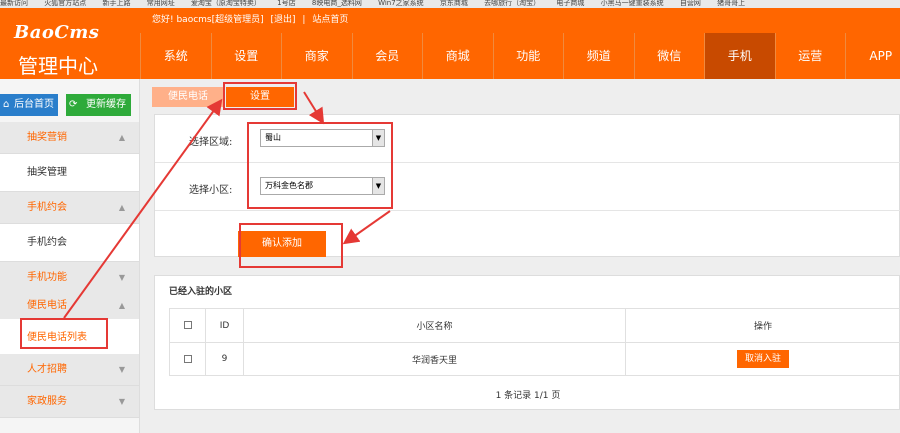  What do you see at coordinates (598, 56) in the screenshot?
I see `nav-item-channels: 频道` at bounding box center [598, 56].